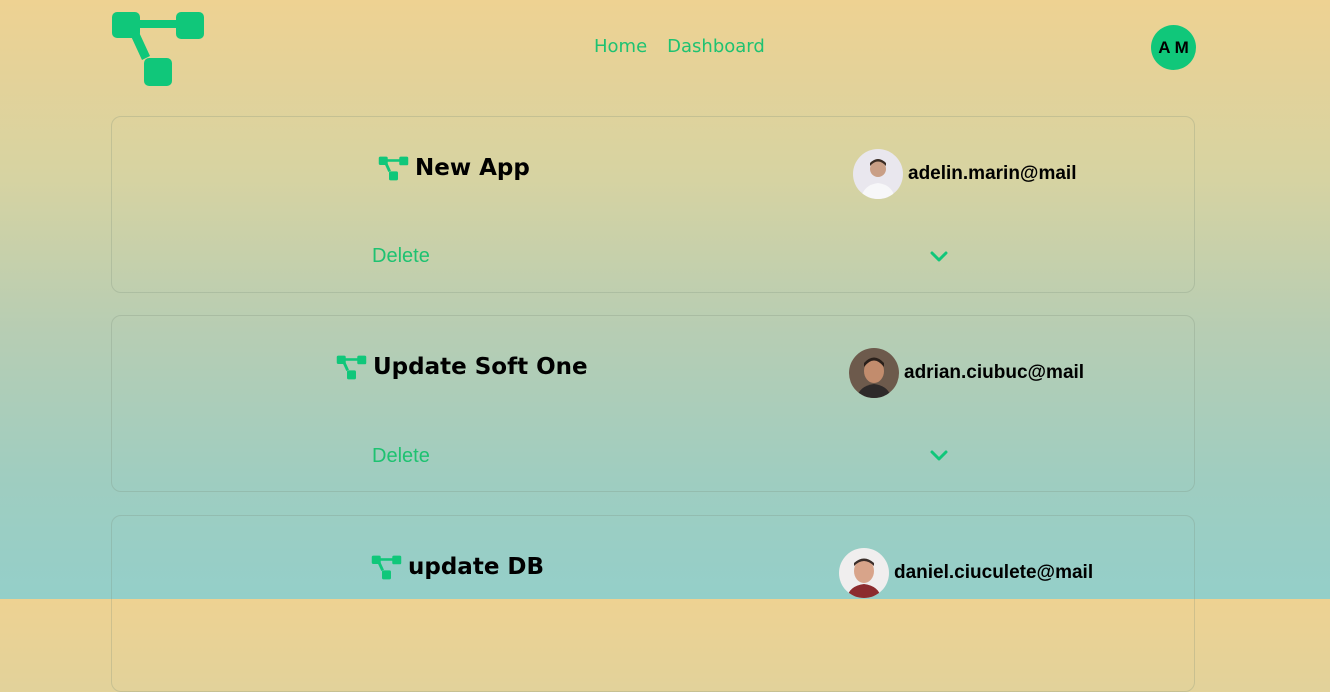 The width and height of the screenshot is (1330, 692). Describe the element at coordinates (476, 567) in the screenshot. I see `card-title: update DB` at that location.